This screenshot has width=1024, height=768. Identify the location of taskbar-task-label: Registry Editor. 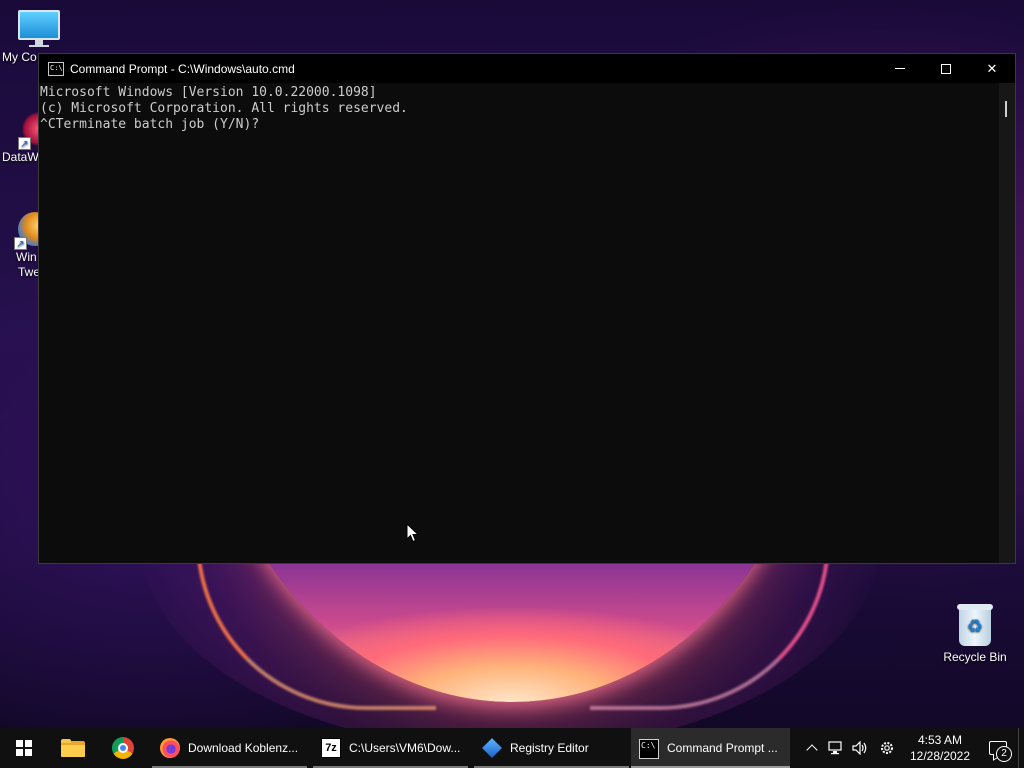
(549, 748).